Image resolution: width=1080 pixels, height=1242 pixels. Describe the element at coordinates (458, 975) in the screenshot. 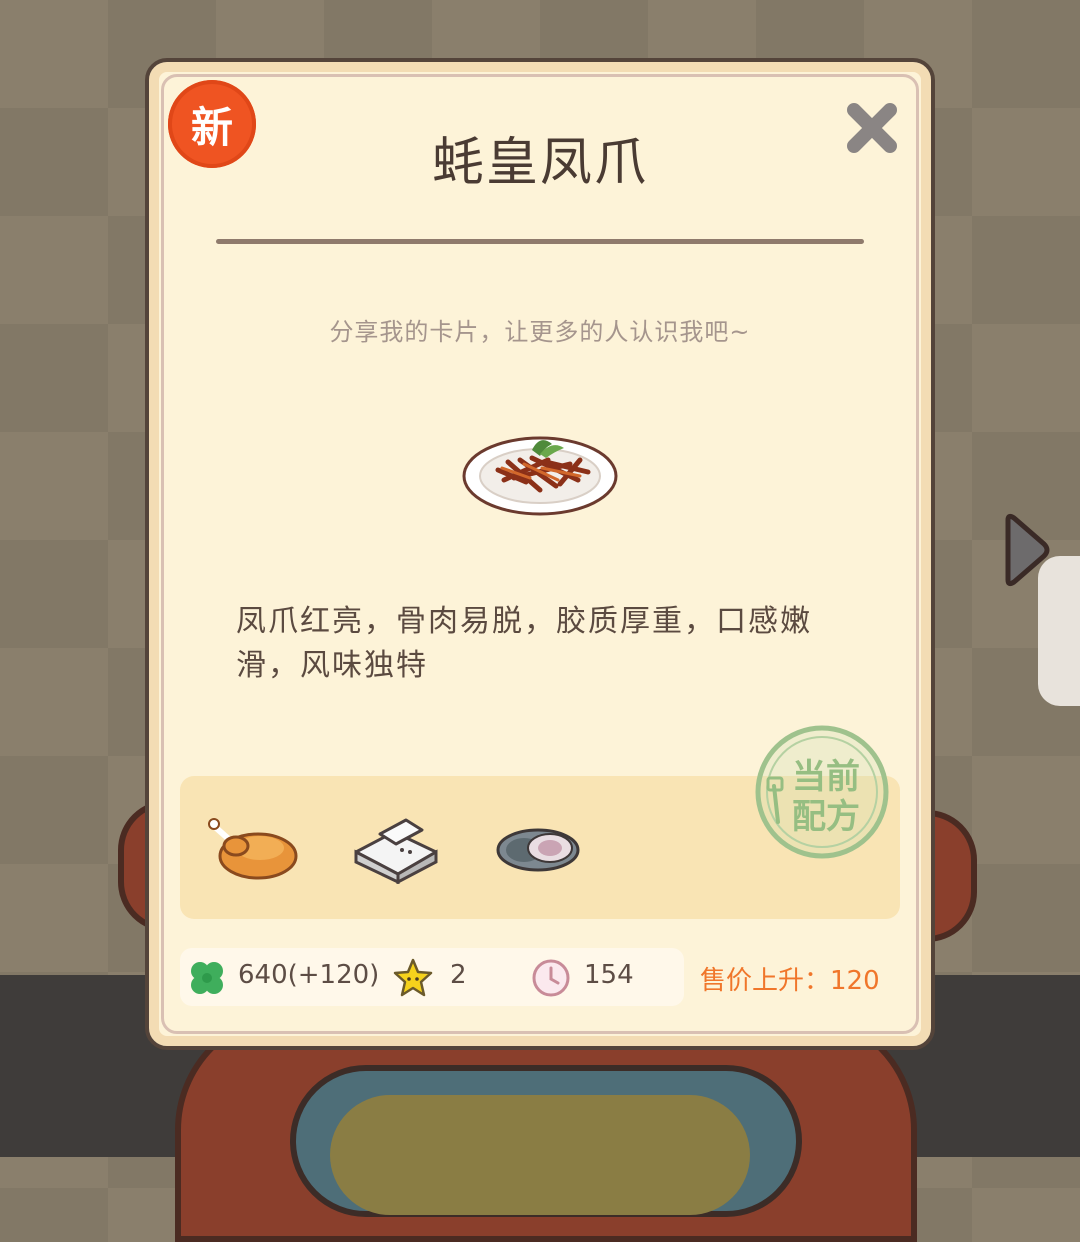

I see `star-value: 2` at that location.